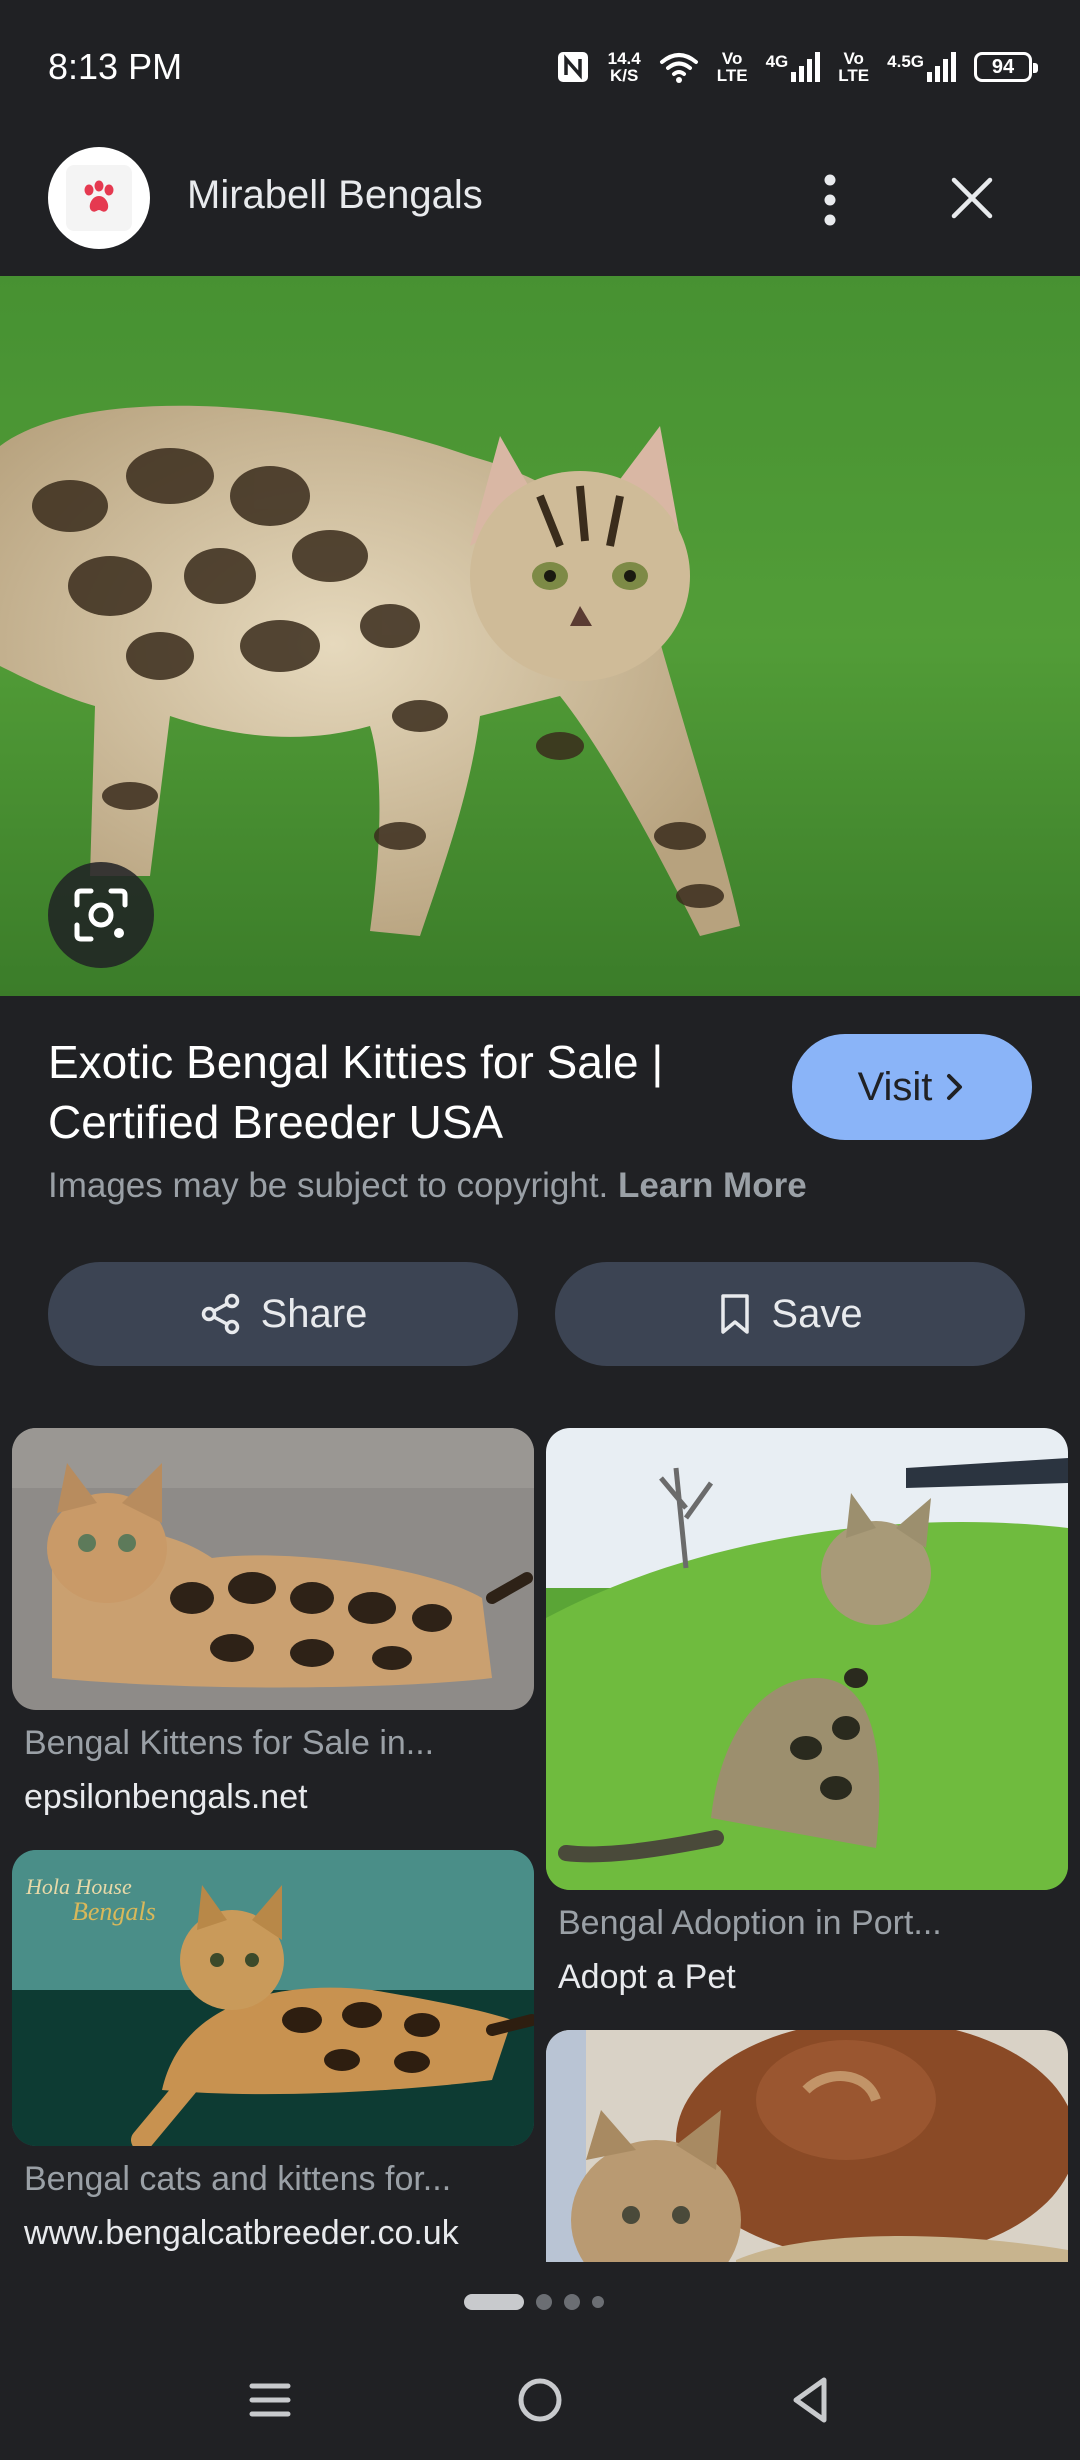  I want to click on save-label: Save, so click(817, 1313).